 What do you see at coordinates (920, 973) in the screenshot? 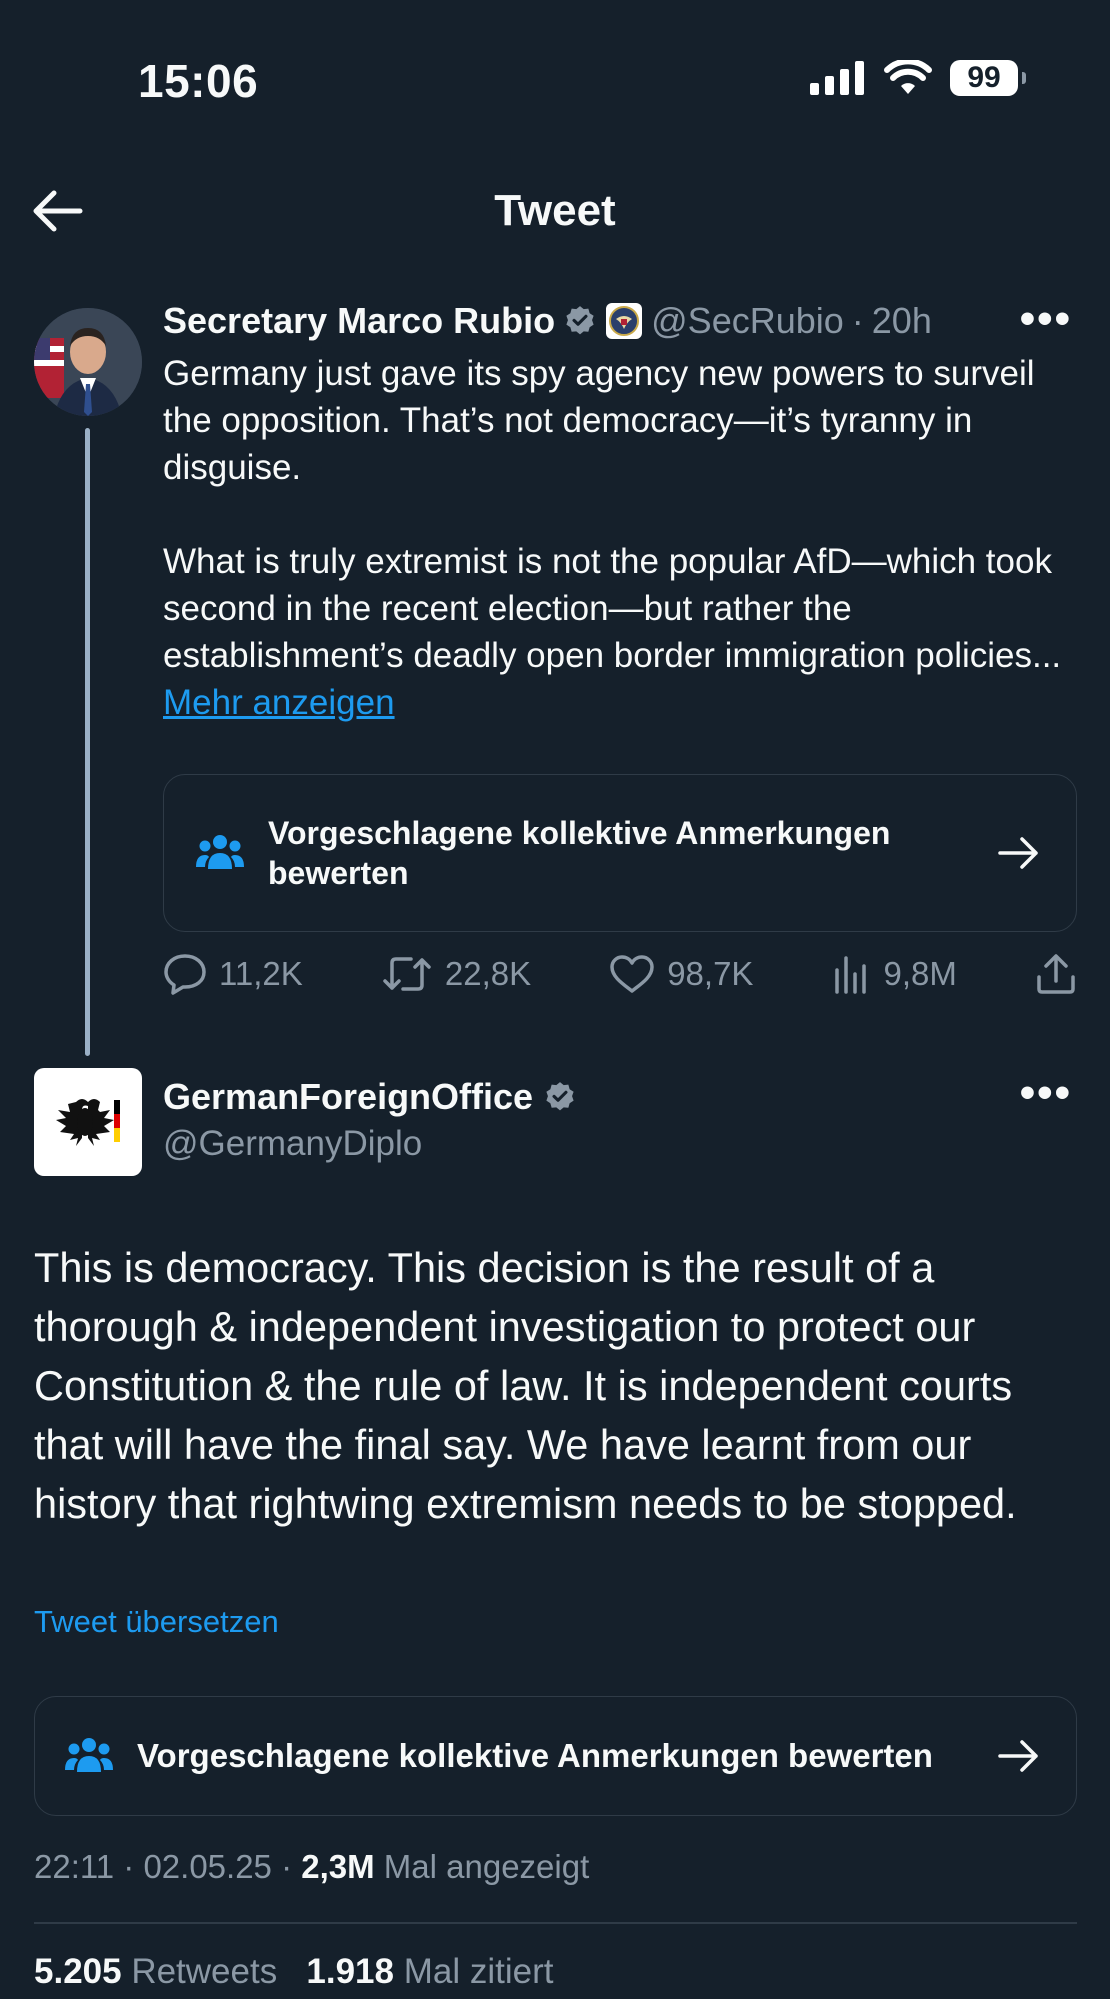
I see `views-count: 9,8M` at bounding box center [920, 973].